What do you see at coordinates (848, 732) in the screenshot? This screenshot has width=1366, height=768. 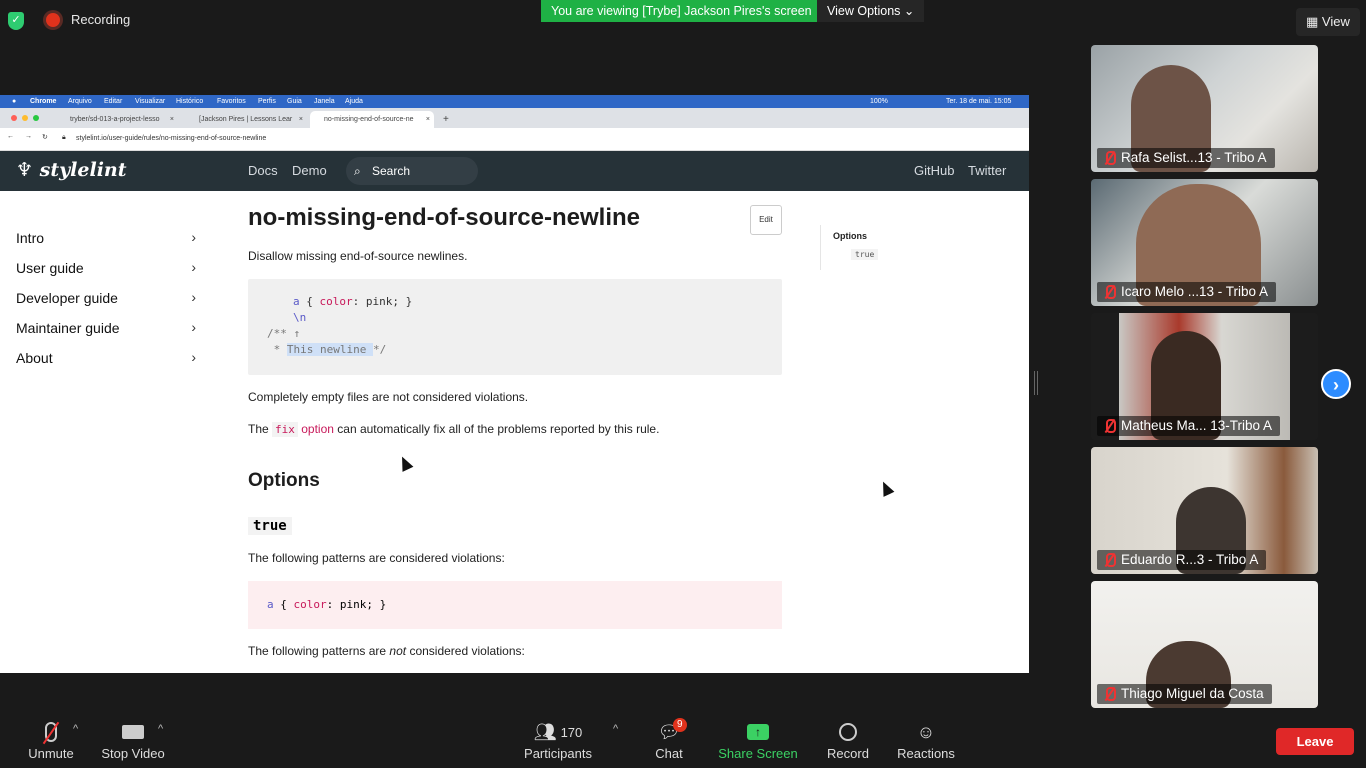 I see `record-icon` at bounding box center [848, 732].